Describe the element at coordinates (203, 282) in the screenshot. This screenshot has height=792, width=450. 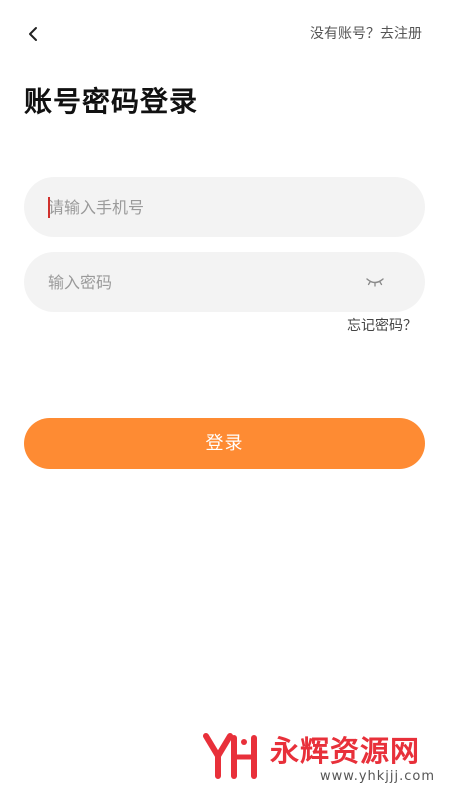
I see `password-input` at that location.